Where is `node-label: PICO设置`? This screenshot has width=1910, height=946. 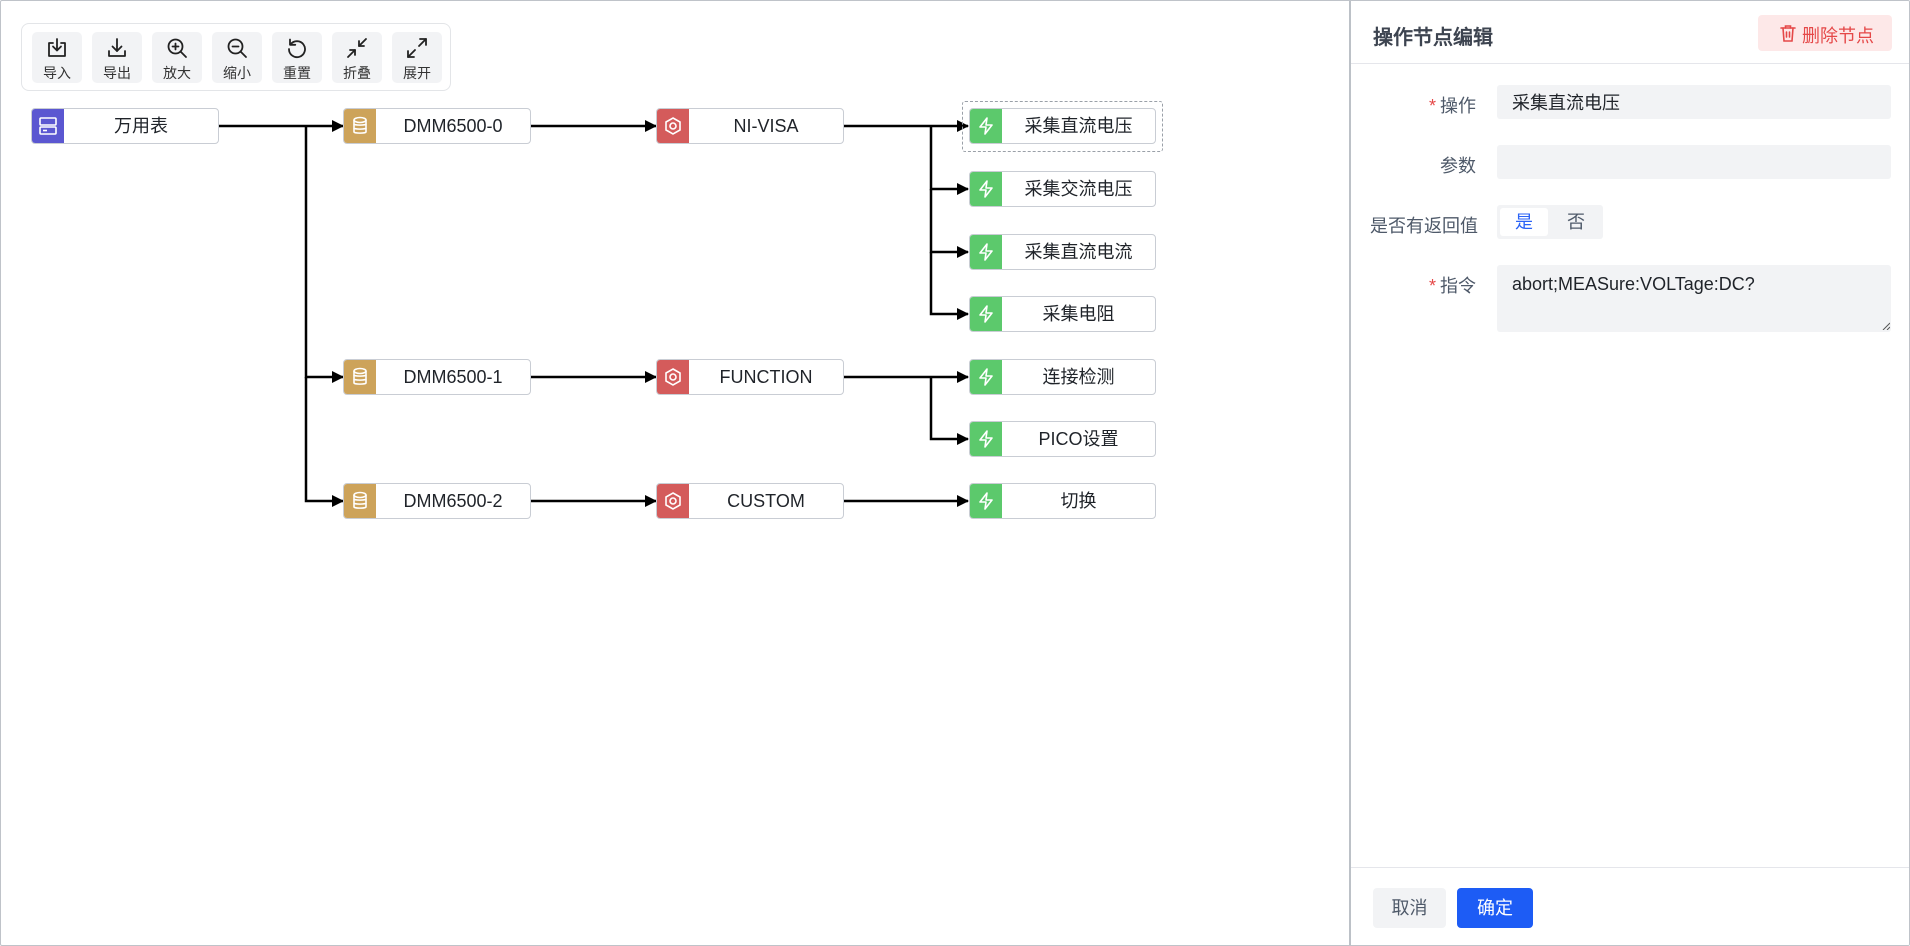
node-label: PICO设置 is located at coordinates (1078, 439).